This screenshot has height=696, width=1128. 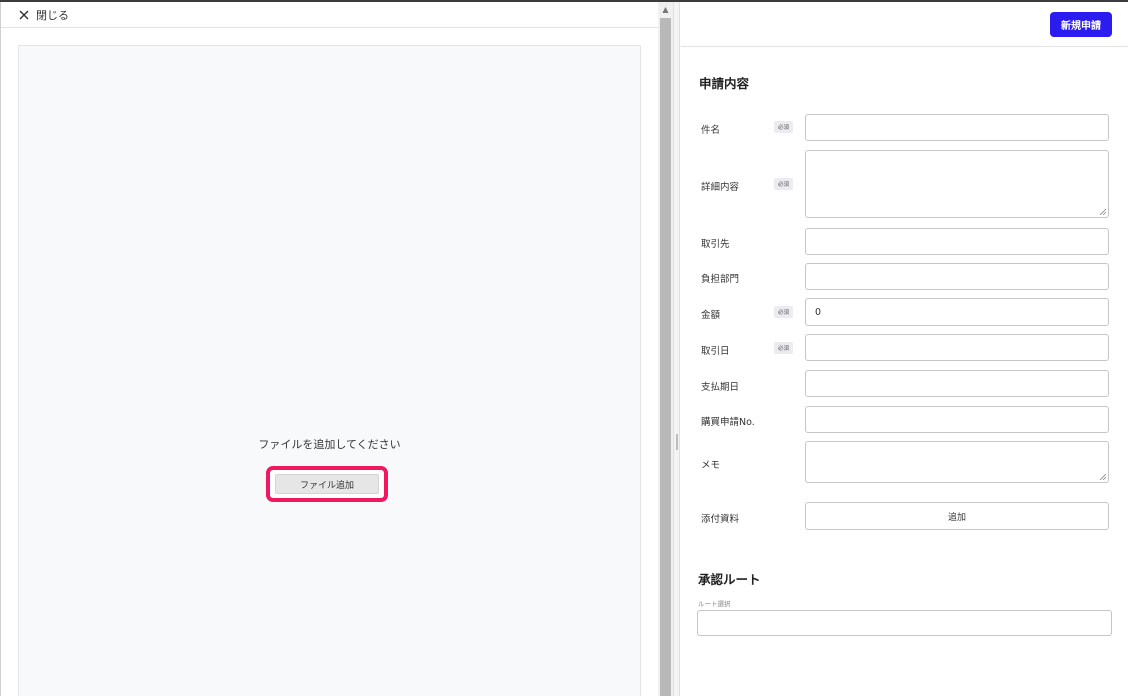 I want to click on viewer-toolbar: 閉じる, so click(x=329, y=15).